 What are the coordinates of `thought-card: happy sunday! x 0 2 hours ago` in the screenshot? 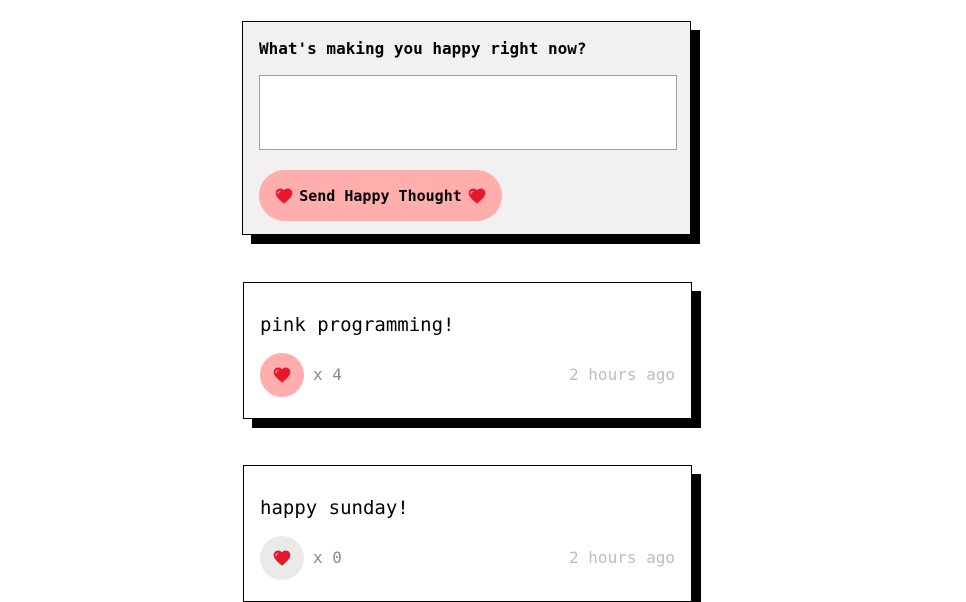 It's located at (467, 533).